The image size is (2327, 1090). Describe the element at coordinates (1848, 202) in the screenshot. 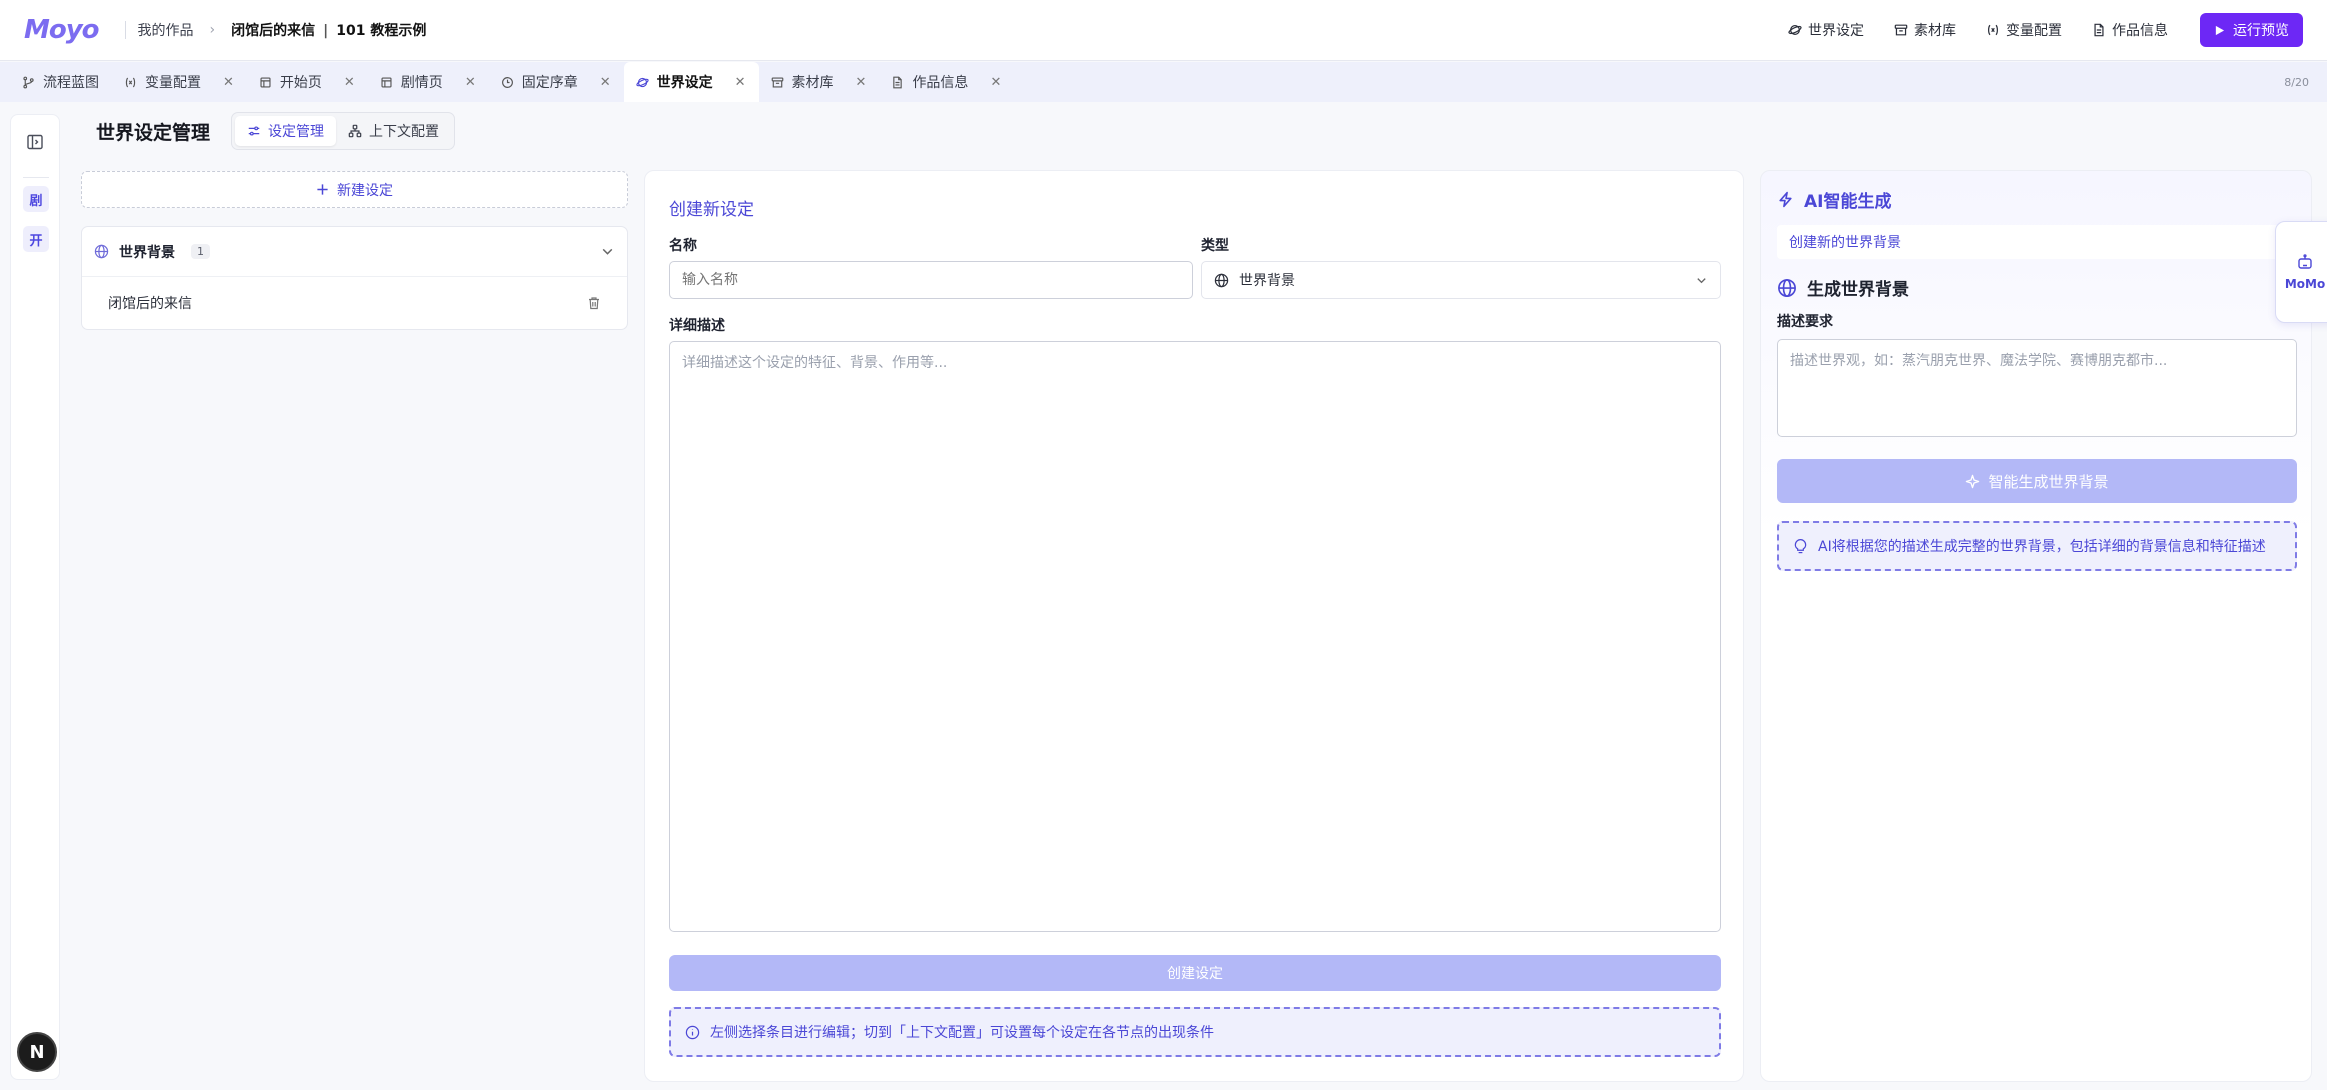

I see `ai-title-text: AI智能生成` at that location.